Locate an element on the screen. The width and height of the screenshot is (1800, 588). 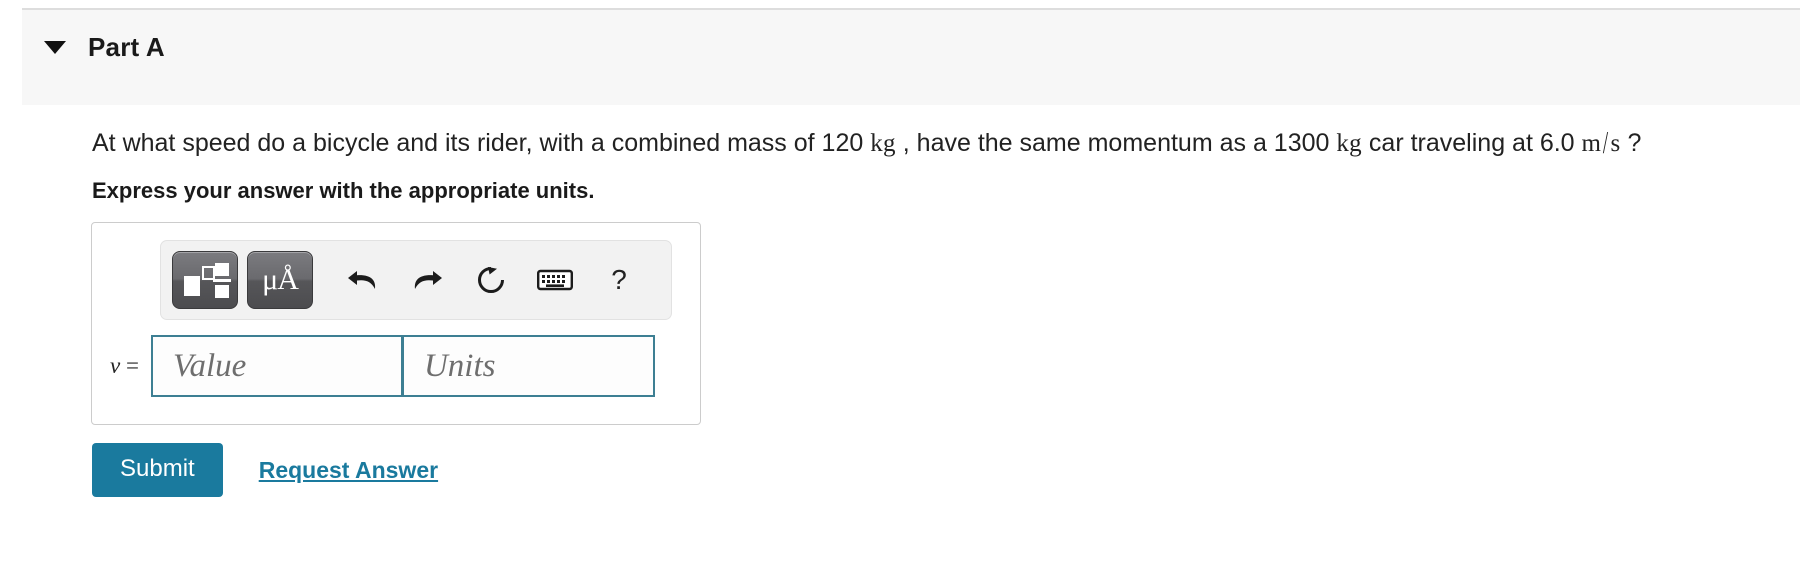
answer-input-row: v = Value Units is located at coordinates (382, 366).